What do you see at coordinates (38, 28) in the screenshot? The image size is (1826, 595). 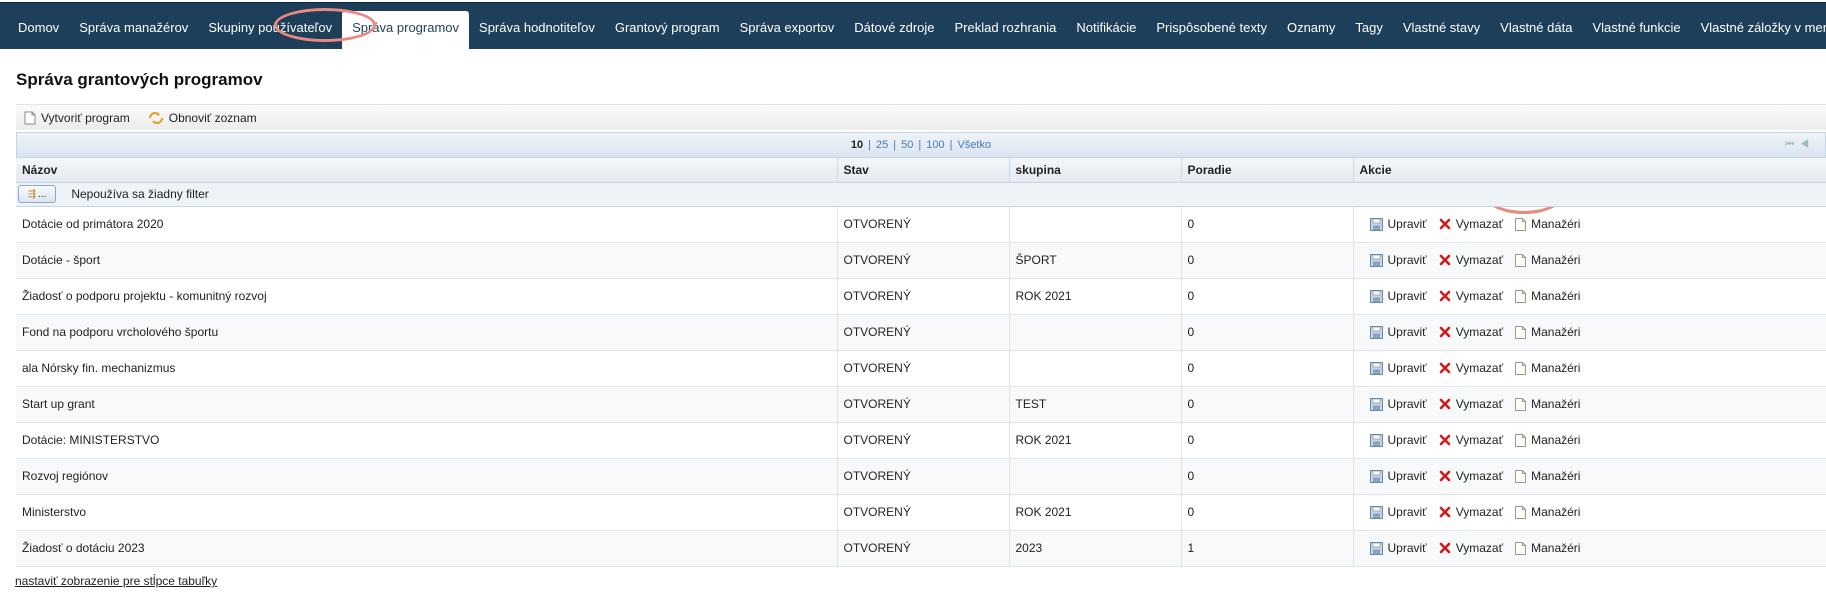 I see `nav-item: Domov` at bounding box center [38, 28].